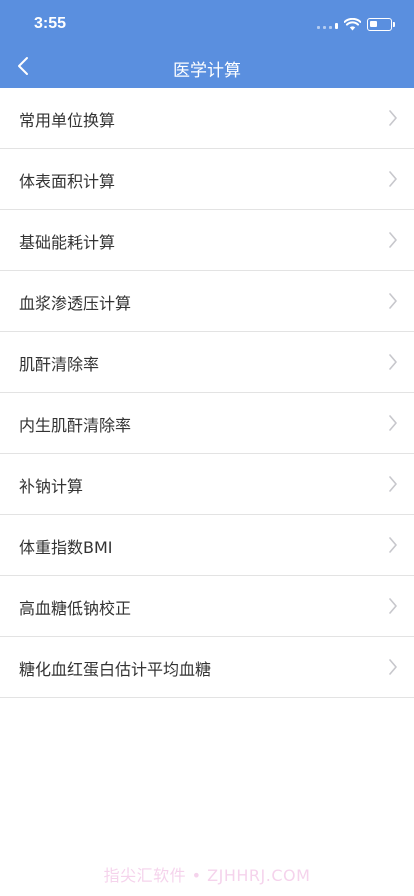 This screenshot has width=414, height=896. What do you see at coordinates (207, 301) in the screenshot?
I see `list-item-plasma-osmolality: 血浆渗透压计算` at bounding box center [207, 301].